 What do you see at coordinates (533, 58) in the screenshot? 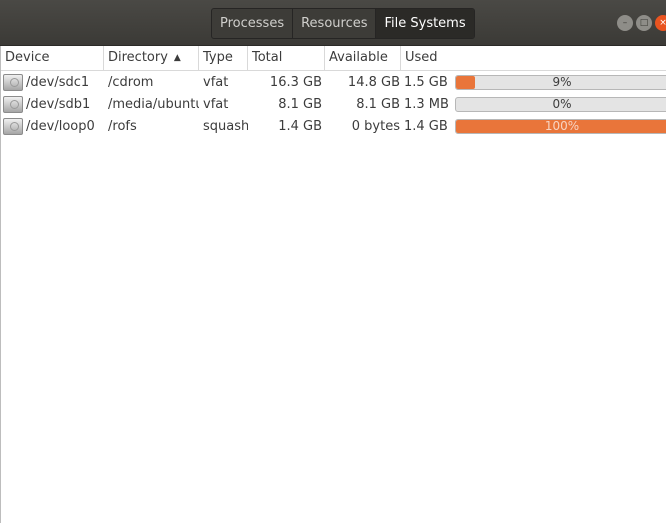
I see `column-header-used: Used` at bounding box center [533, 58].